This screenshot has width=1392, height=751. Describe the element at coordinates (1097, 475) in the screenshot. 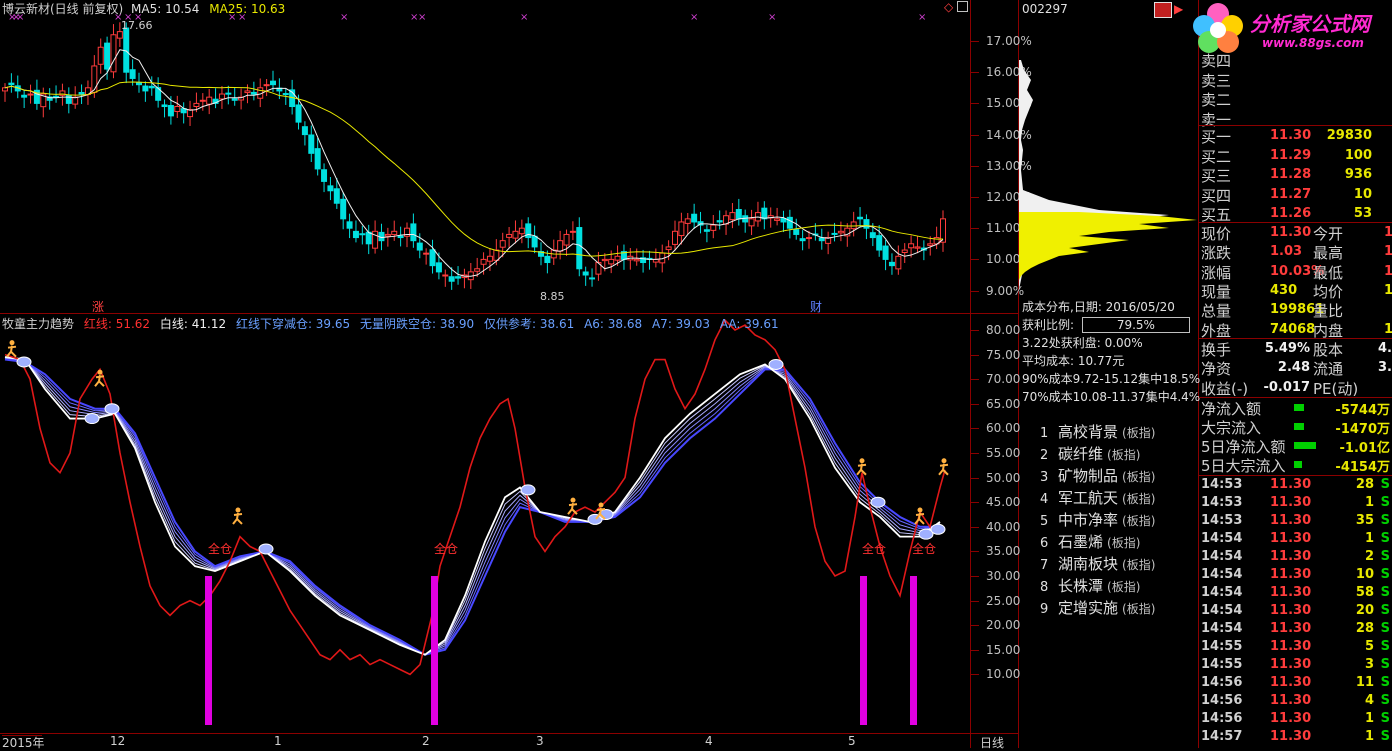

I see `block-item: 3 矿物制品 (板指)` at that location.